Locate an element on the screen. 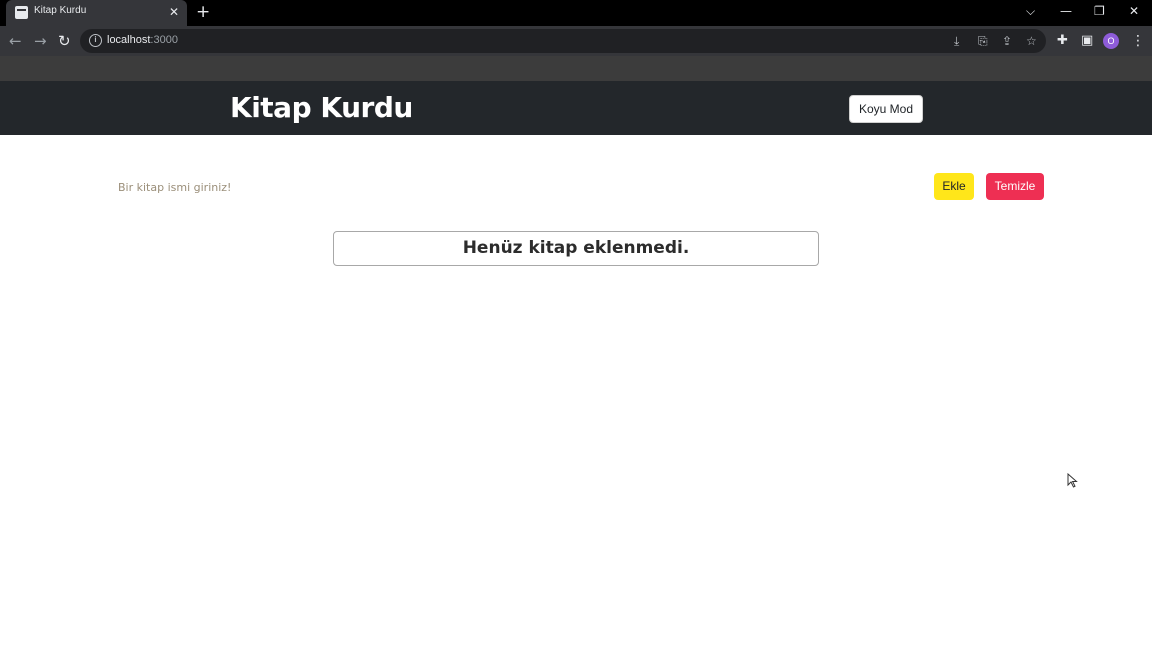  extensions-icon: ✚ is located at coordinates (1062, 41).